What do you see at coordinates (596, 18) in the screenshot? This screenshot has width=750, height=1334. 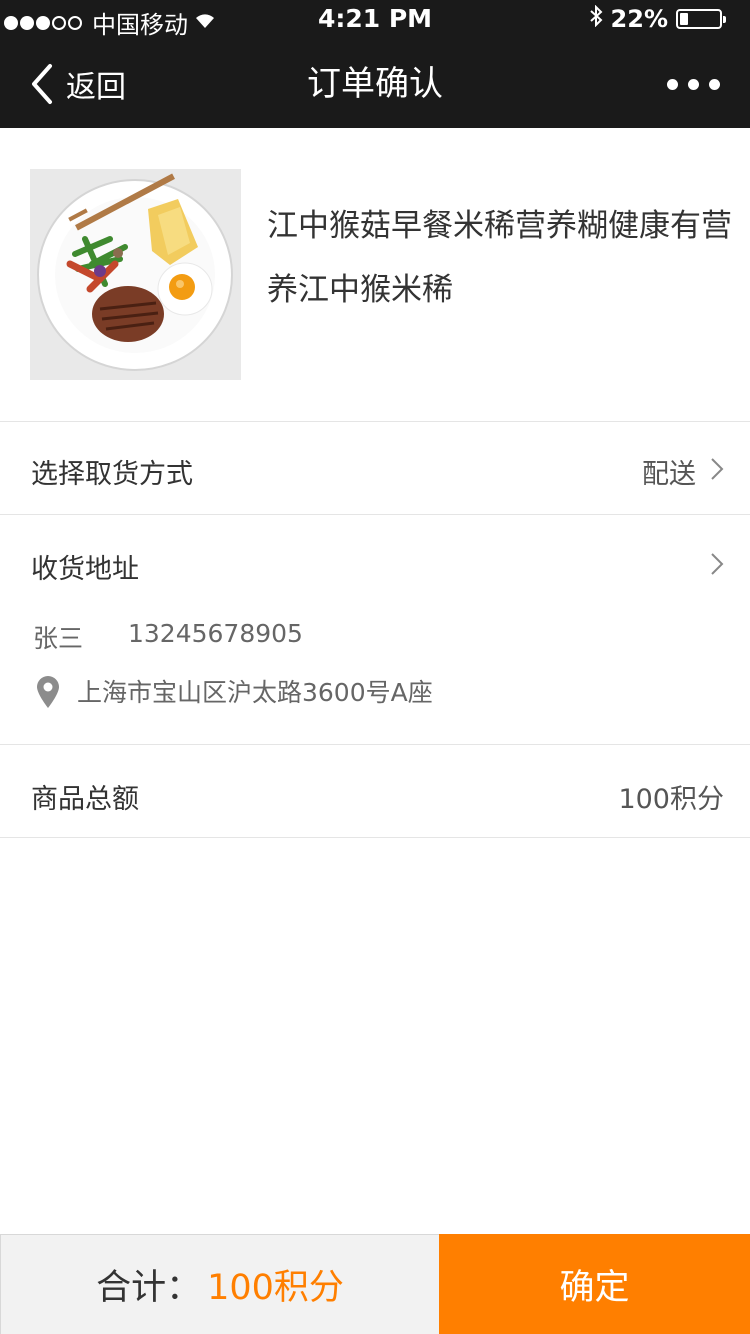 I see `bluetooth-icon` at bounding box center [596, 18].